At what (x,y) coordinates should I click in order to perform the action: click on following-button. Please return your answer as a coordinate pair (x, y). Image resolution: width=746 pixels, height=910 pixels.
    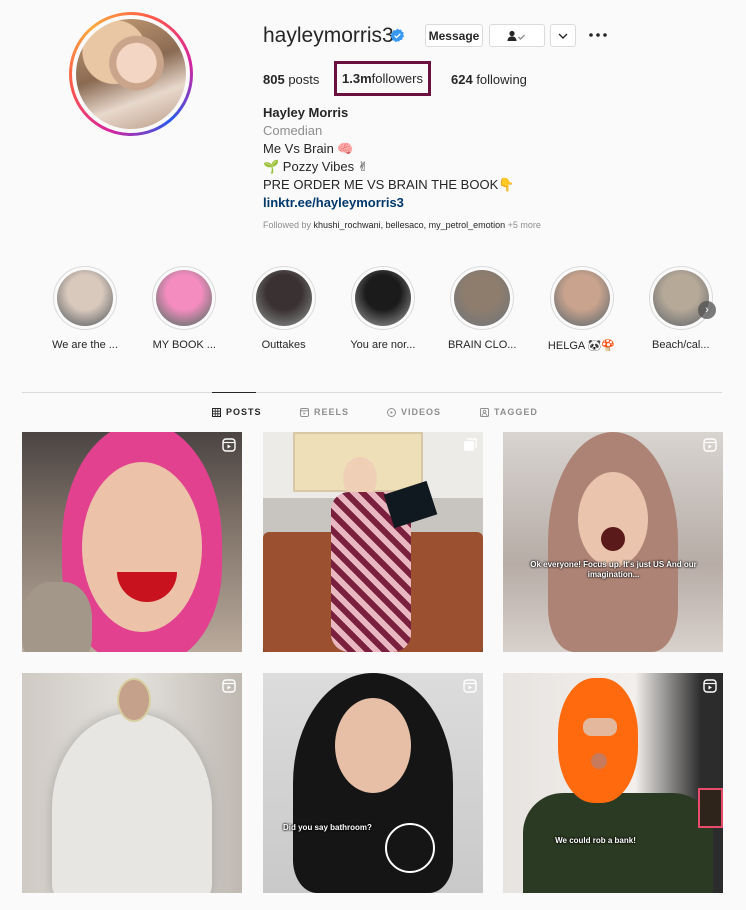
    Looking at the image, I should click on (517, 35).